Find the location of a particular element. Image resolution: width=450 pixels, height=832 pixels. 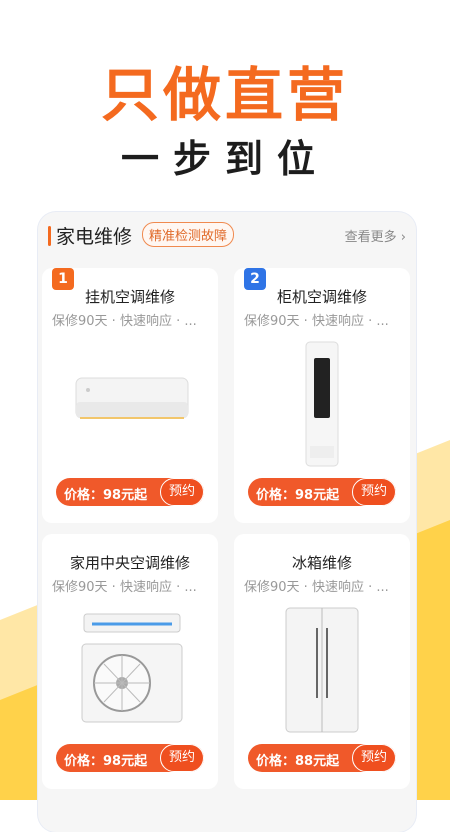

section-title: 家电维修 is located at coordinates (94, 237).